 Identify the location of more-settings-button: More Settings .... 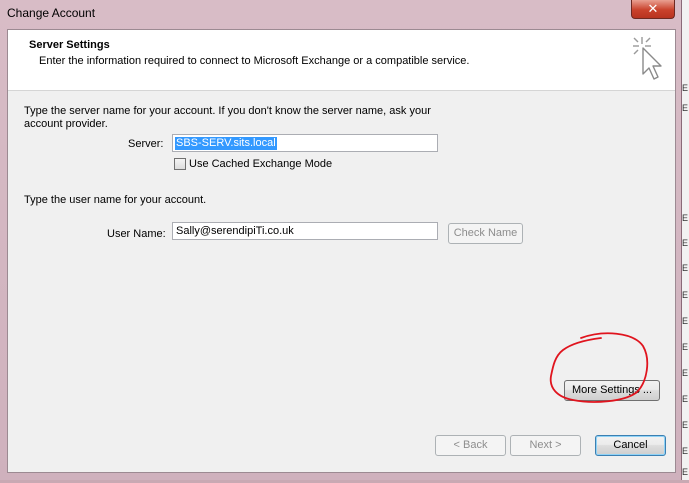
(612, 390).